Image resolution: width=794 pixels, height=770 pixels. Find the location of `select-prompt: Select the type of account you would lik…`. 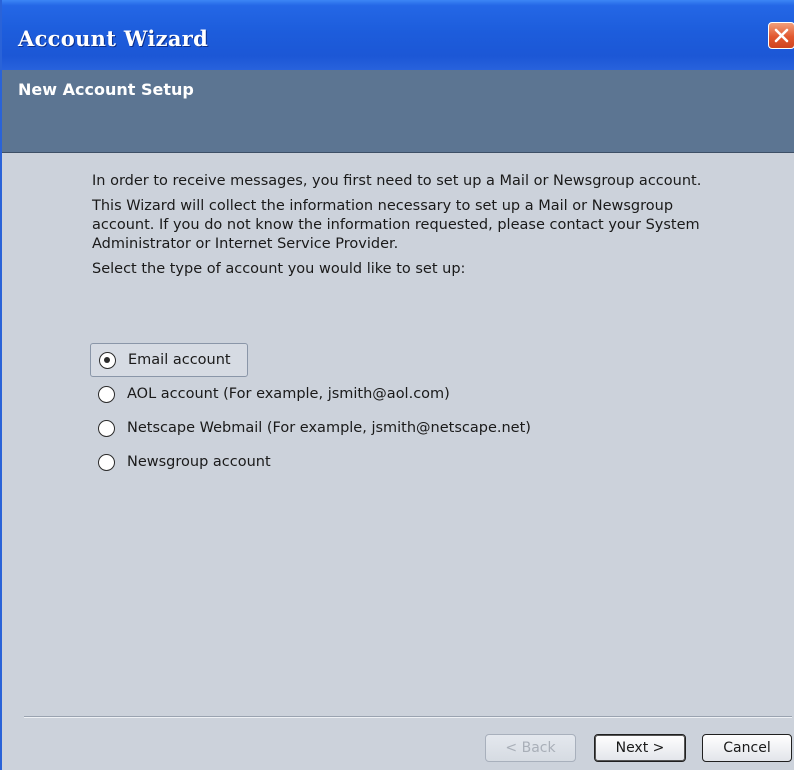

select-prompt: Select the type of account you would lik… is located at coordinates (279, 269).